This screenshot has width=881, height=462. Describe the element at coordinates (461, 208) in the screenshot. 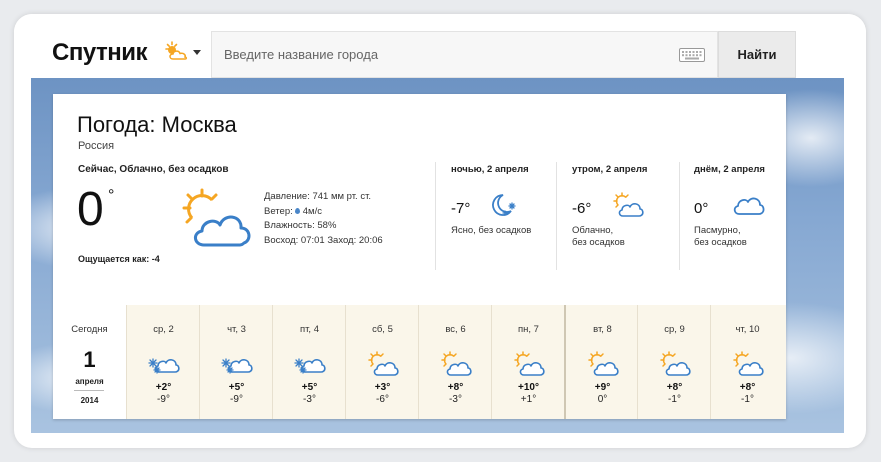

I see `part-temperature: -7°` at that location.